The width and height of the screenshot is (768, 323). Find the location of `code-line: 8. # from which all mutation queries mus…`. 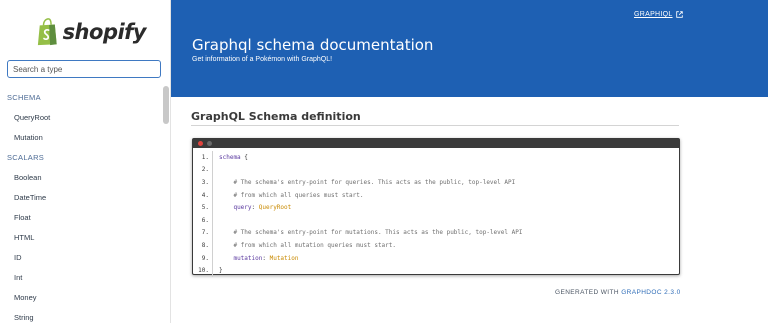

code-line: 8. # from which all mutation queries mus… is located at coordinates (436, 245).